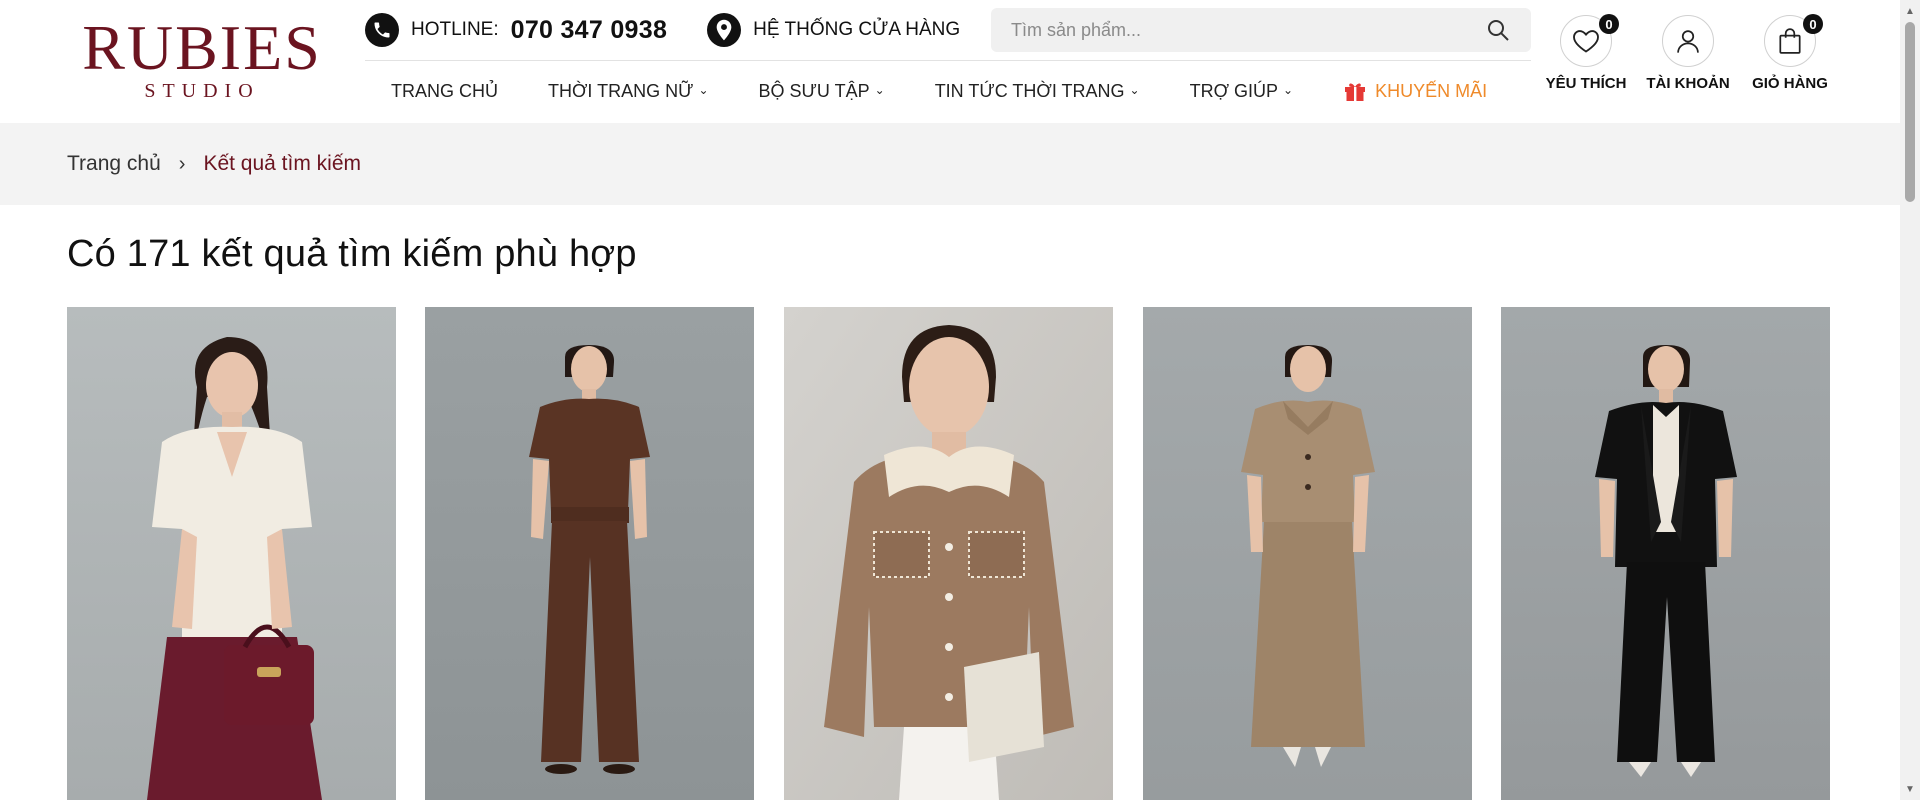  I want to click on wishlist-icon-circle: 0, so click(1589, 40).